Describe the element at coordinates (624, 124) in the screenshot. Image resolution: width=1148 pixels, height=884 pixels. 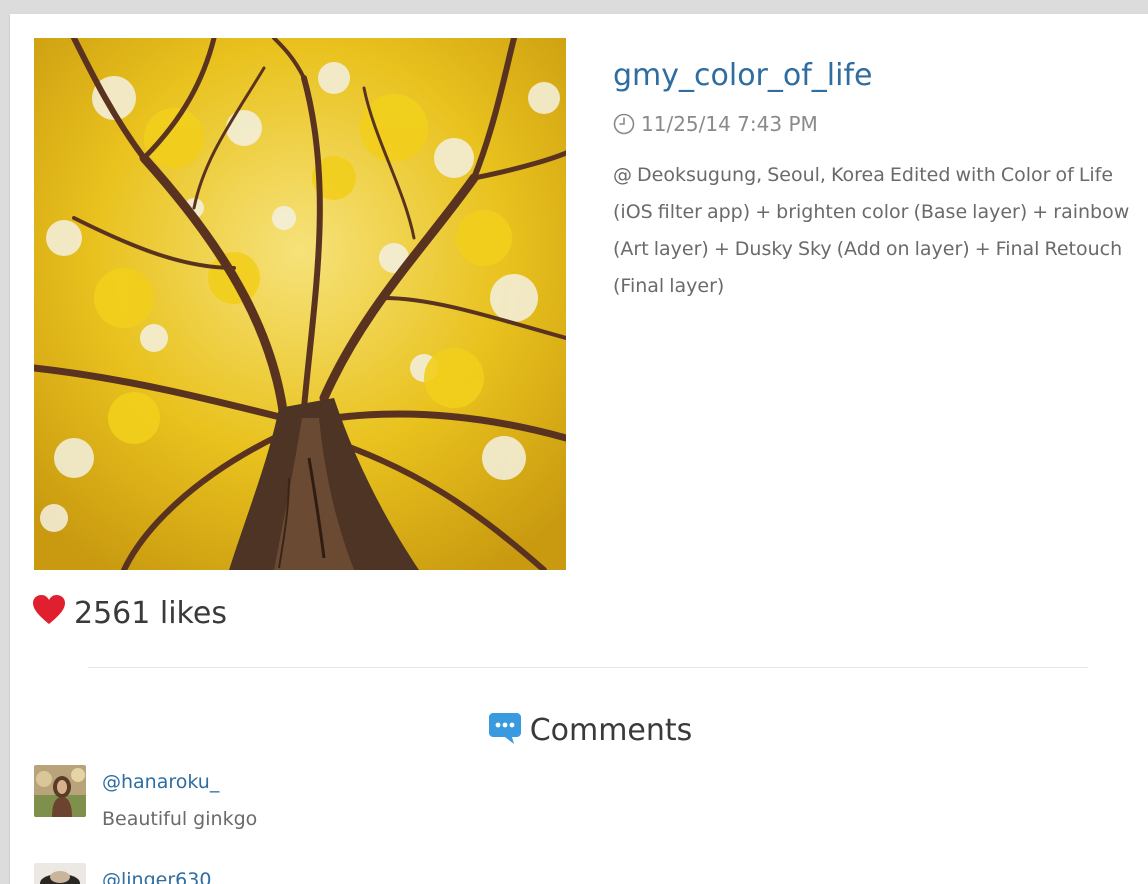
I see `clock-icon` at that location.